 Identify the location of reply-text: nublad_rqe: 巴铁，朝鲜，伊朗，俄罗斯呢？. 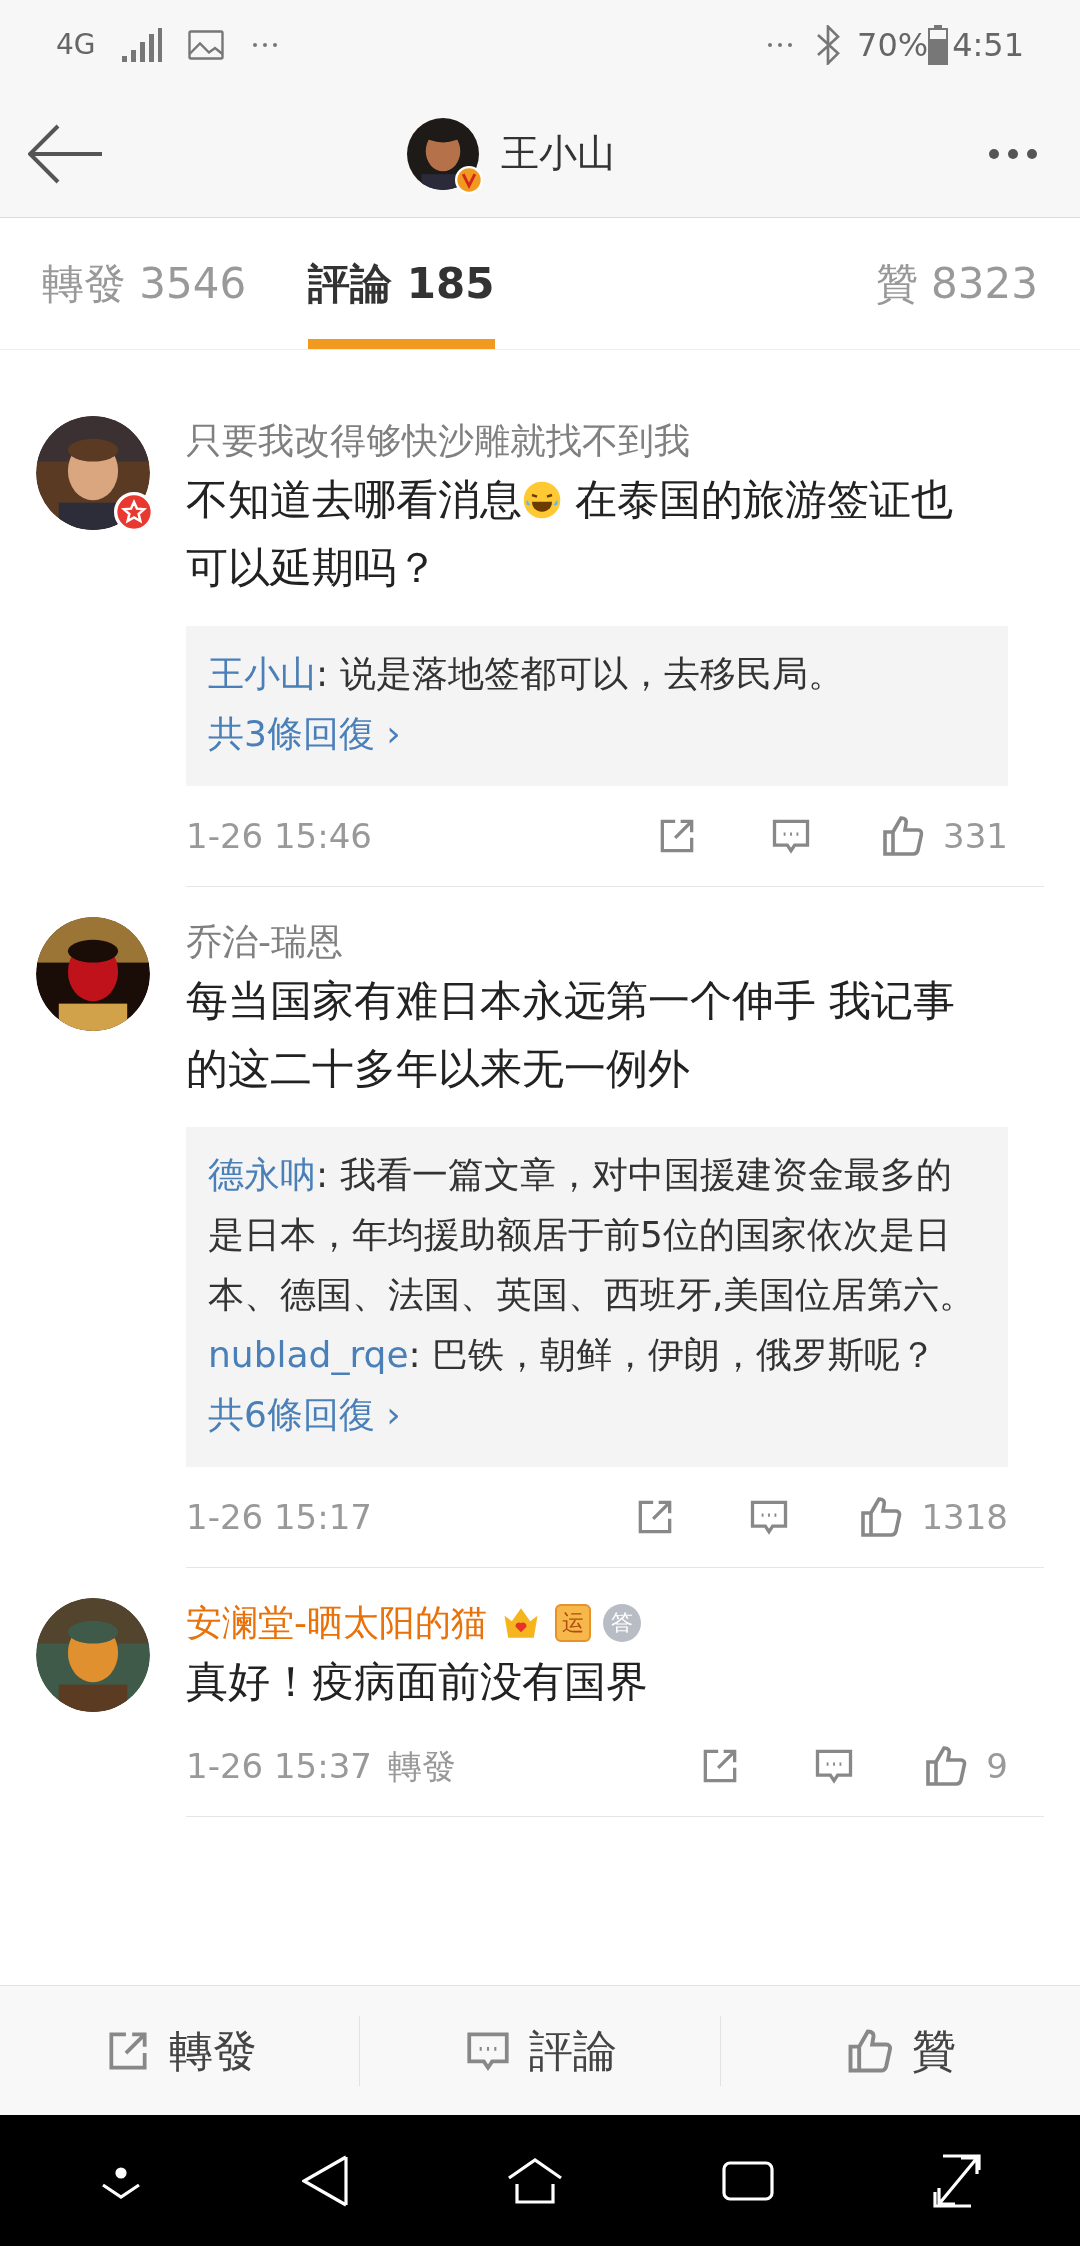
(573, 1355).